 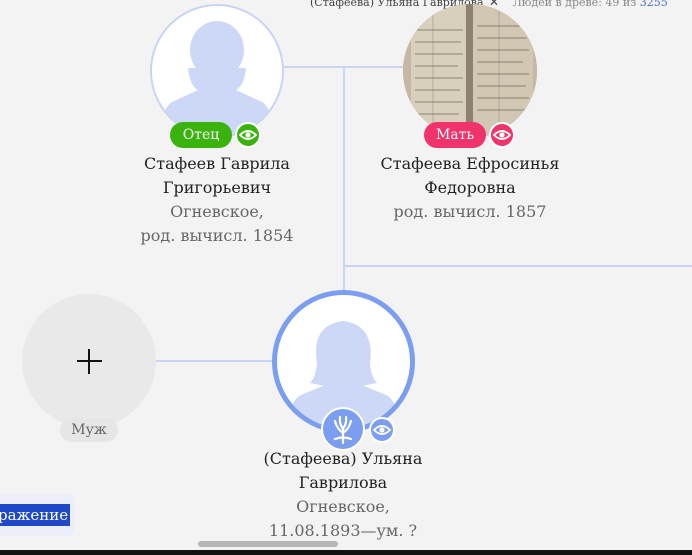 I want to click on people-count: Людей в древе: 49 из 3255, so click(x=590, y=4).